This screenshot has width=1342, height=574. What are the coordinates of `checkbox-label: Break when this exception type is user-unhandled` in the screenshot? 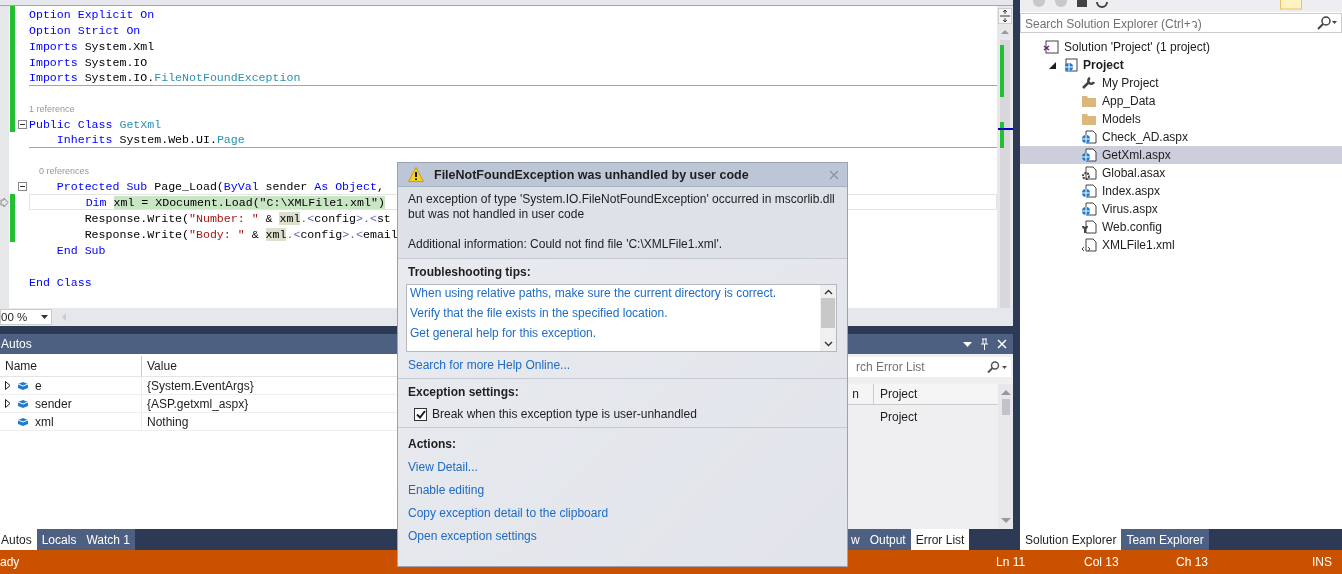 It's located at (564, 414).